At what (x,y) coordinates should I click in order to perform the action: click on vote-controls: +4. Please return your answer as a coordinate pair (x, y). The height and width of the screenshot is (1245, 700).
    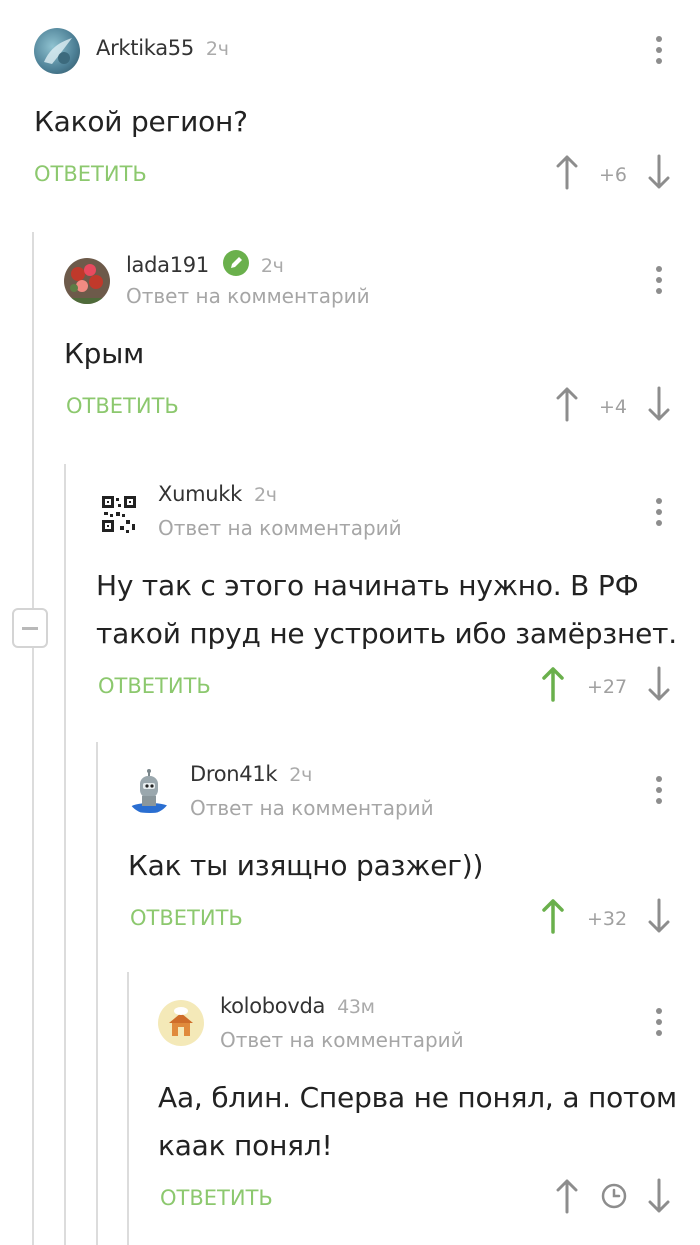
    Looking at the image, I should click on (616, 406).